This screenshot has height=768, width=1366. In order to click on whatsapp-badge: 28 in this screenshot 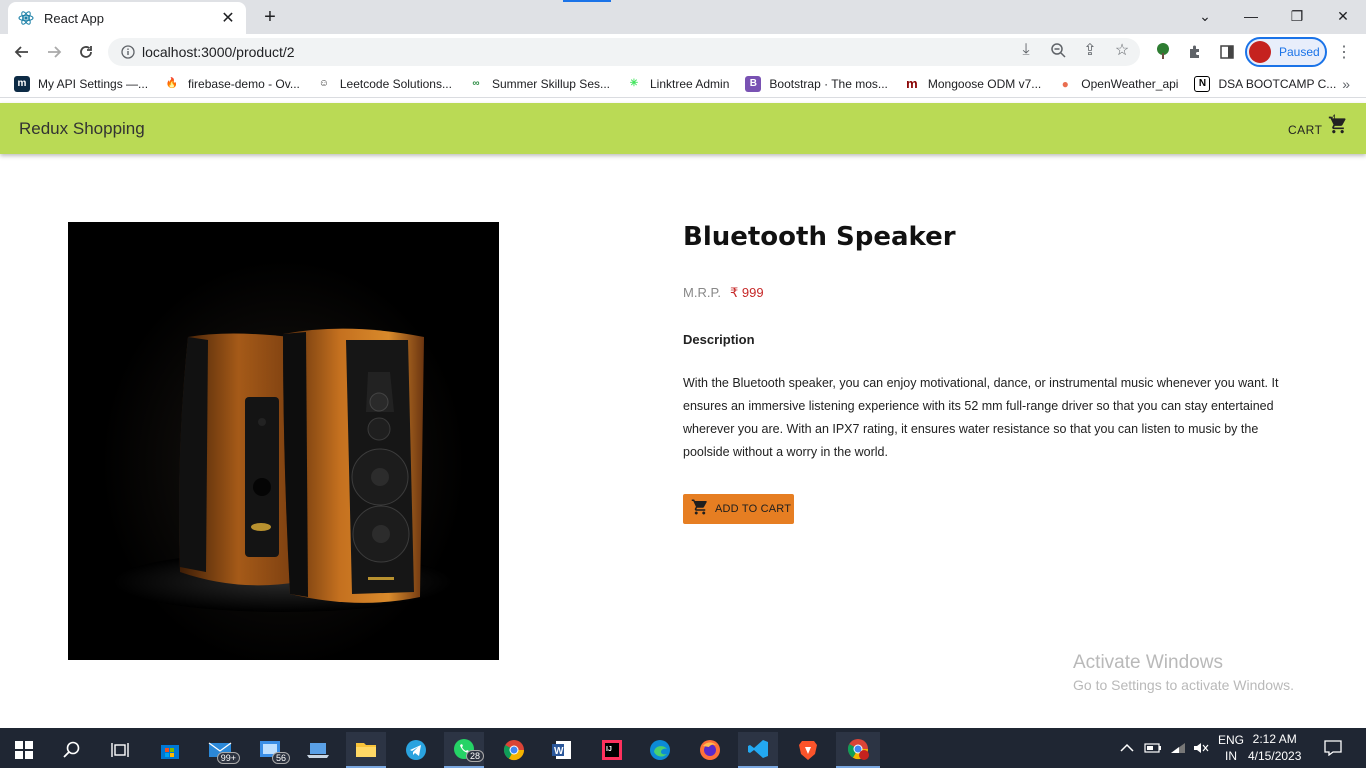, I will do `click(474, 756)`.